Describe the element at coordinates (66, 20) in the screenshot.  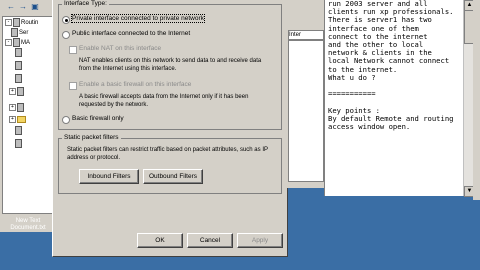
I see `private-interface-radio` at that location.